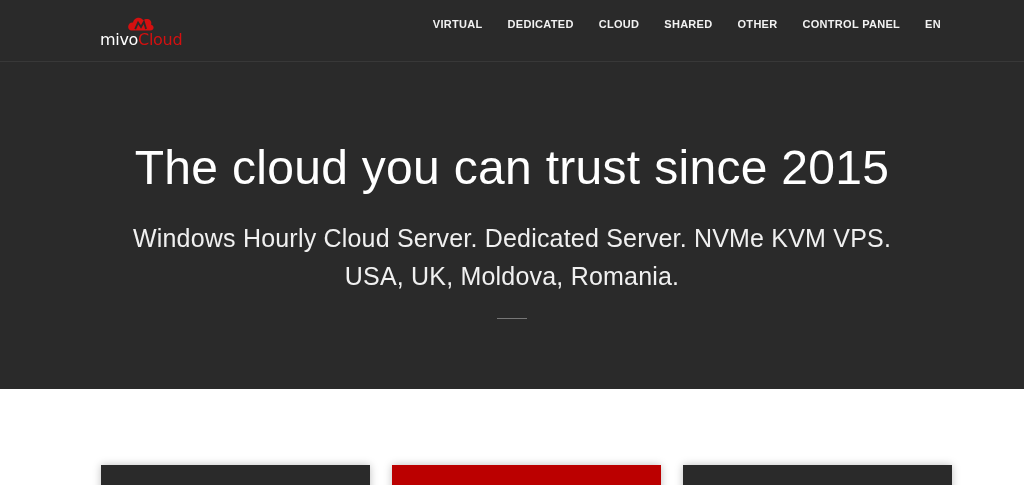  What do you see at coordinates (512, 238) in the screenshot?
I see `hero-subtitle: Windows Hourly Cloud Server. Dedicated Server. NVMe KVM VPS.` at bounding box center [512, 238].